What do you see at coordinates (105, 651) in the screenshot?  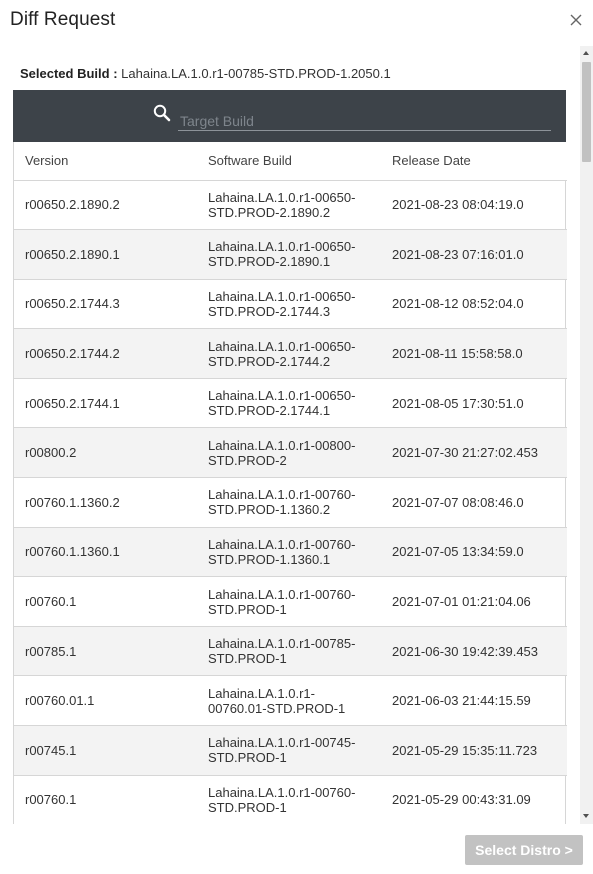 I see `version-cell: r00785.1` at bounding box center [105, 651].